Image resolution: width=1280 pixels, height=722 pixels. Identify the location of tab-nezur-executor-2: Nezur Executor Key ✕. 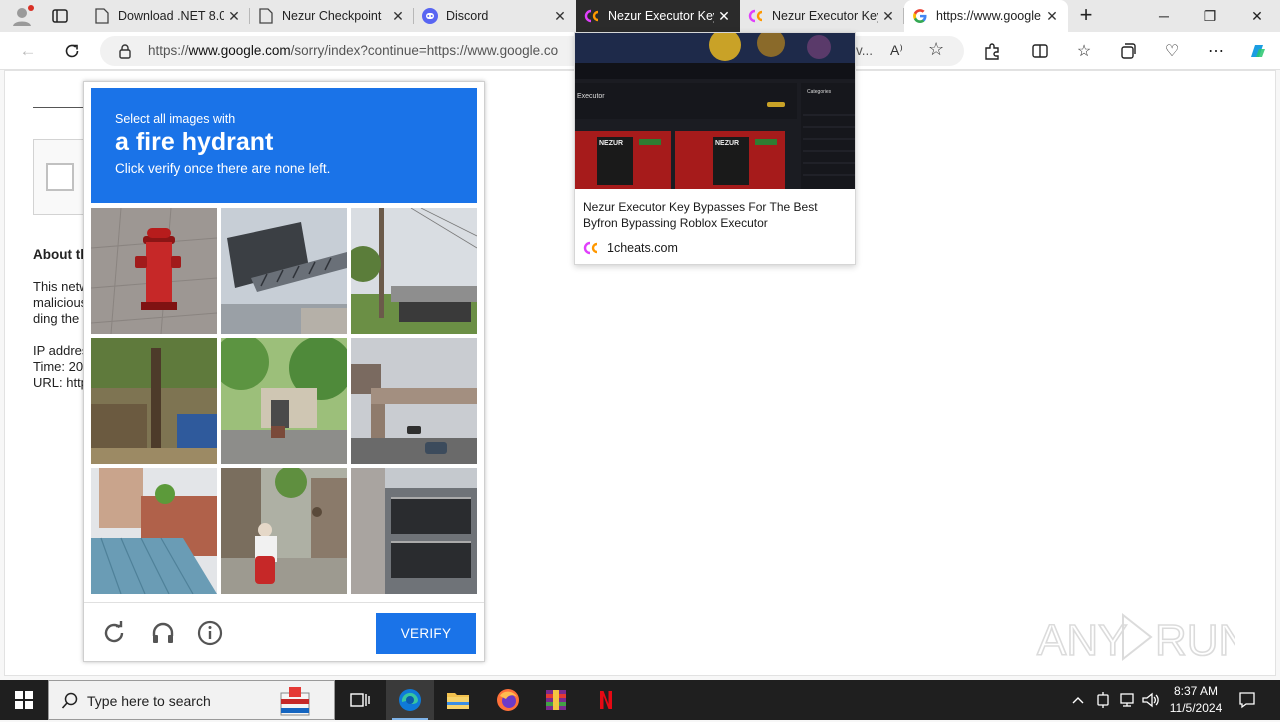
(822, 16).